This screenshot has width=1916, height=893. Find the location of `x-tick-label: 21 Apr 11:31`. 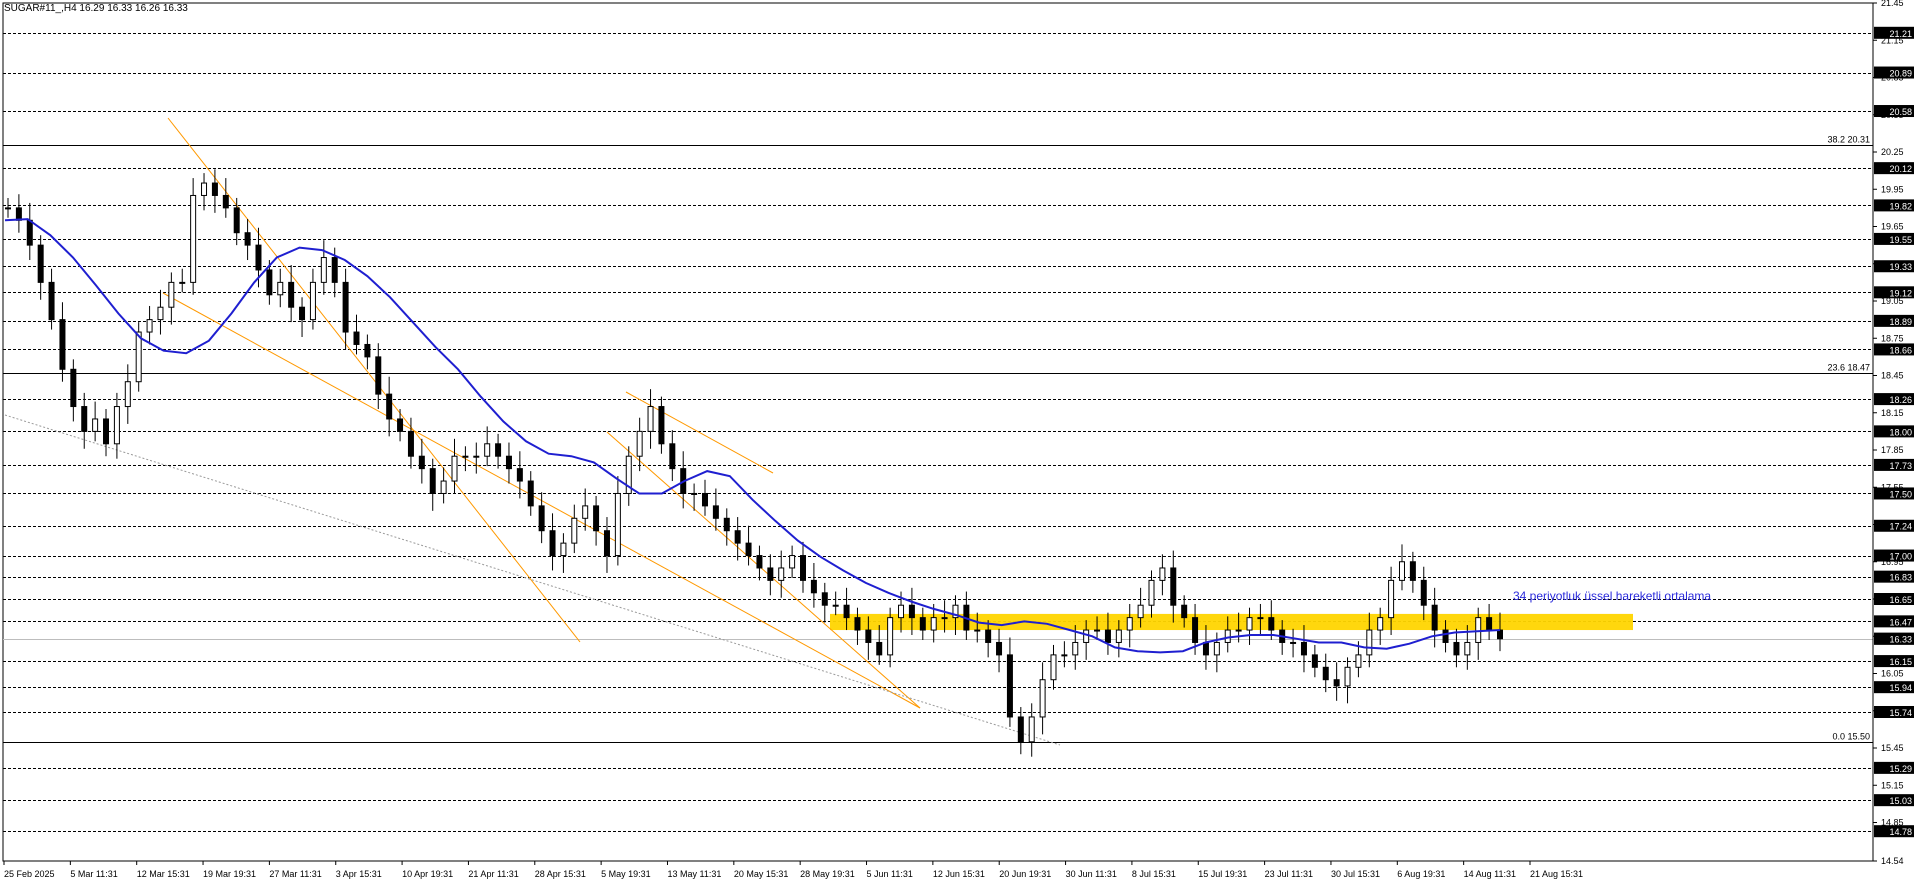

x-tick-label: 21 Apr 11:31 is located at coordinates (493, 874).